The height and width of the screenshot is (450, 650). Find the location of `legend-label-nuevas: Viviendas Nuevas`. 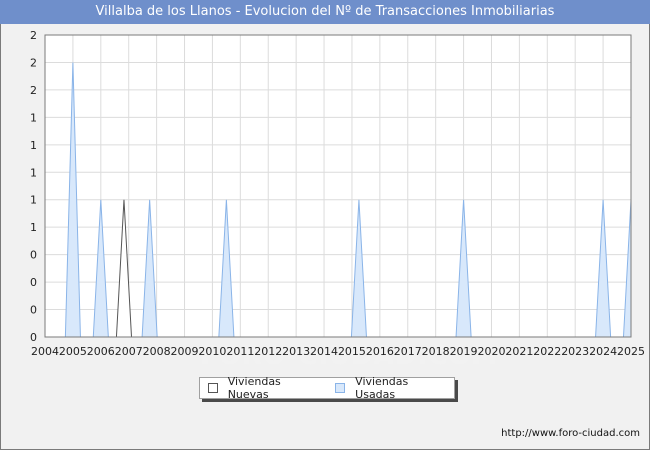

legend-label-nuevas: Viviendas Nuevas is located at coordinates (254, 388).